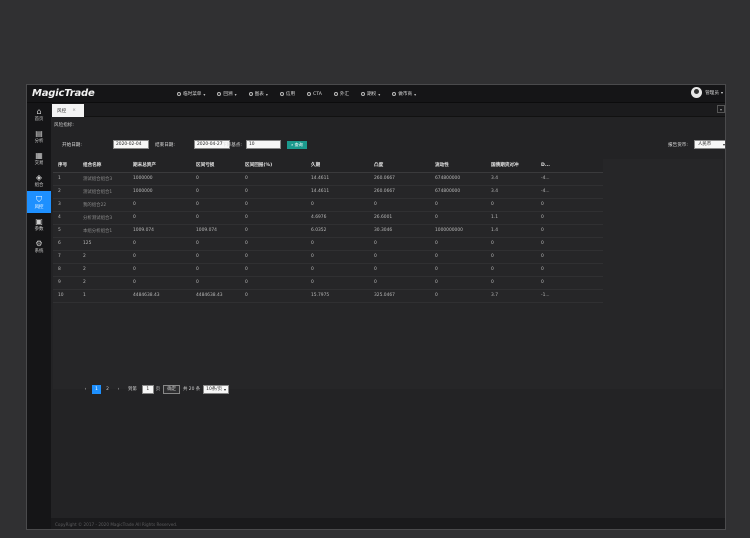 The image size is (750, 538). I want to click on table-row: 9200000000, so click(328, 283).